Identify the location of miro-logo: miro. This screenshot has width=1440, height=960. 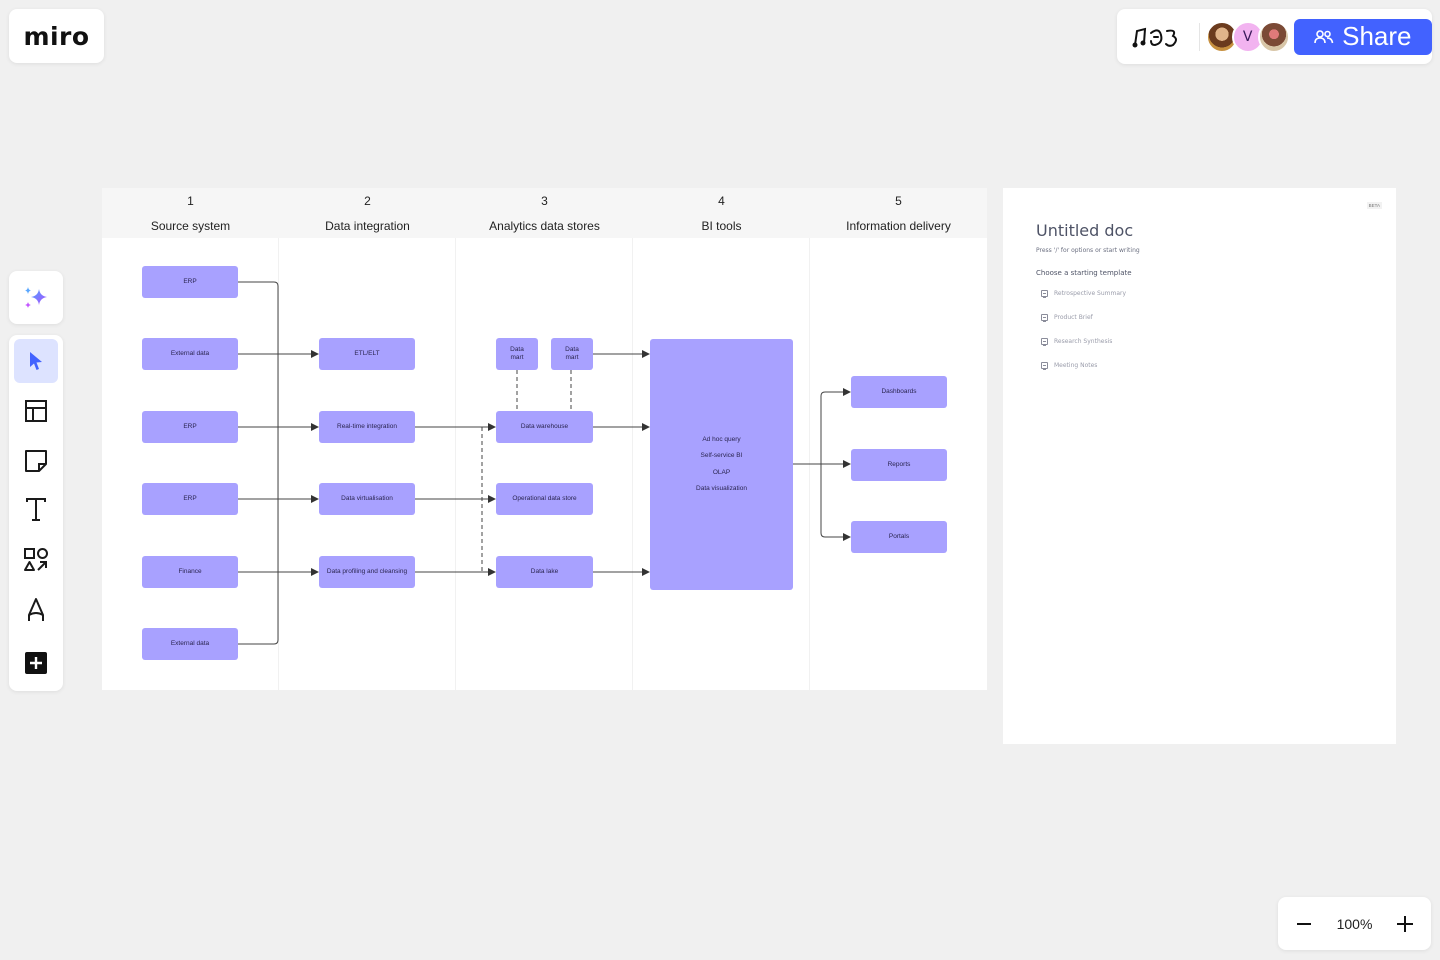
(56, 36).